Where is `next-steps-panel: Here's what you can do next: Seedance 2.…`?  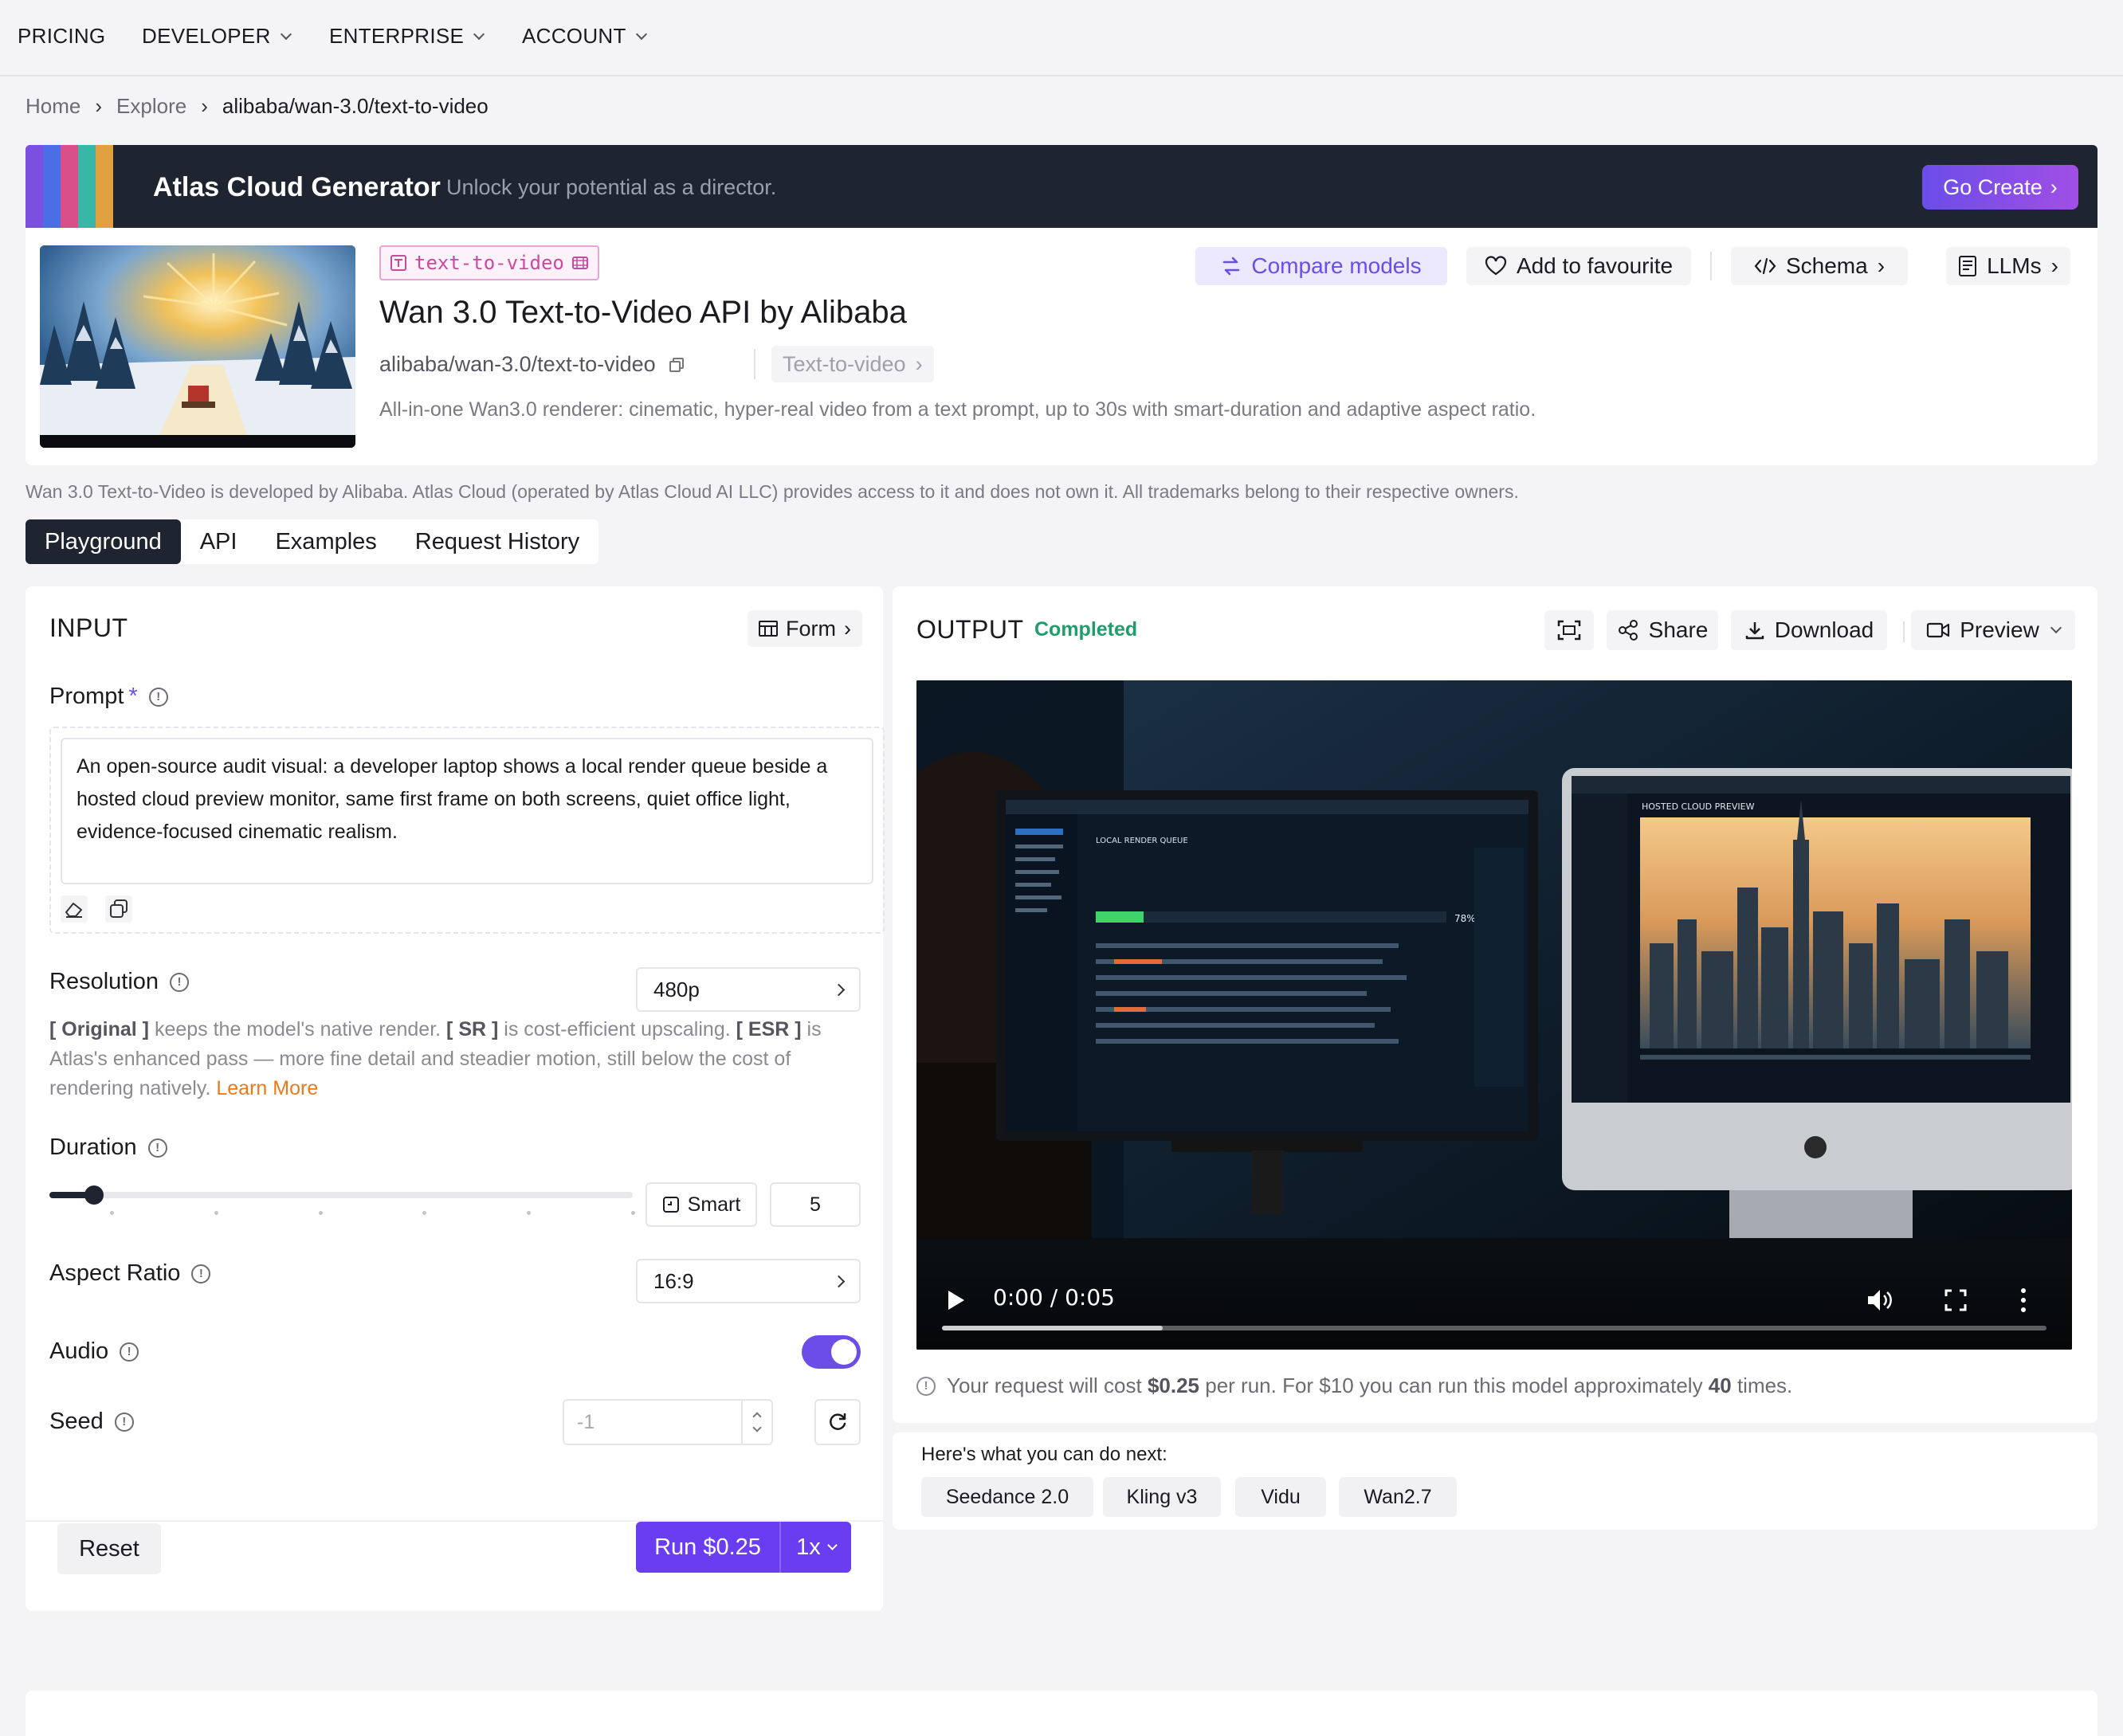
next-steps-panel: Here's what you can do next: Seedance 2.… is located at coordinates (1495, 1481).